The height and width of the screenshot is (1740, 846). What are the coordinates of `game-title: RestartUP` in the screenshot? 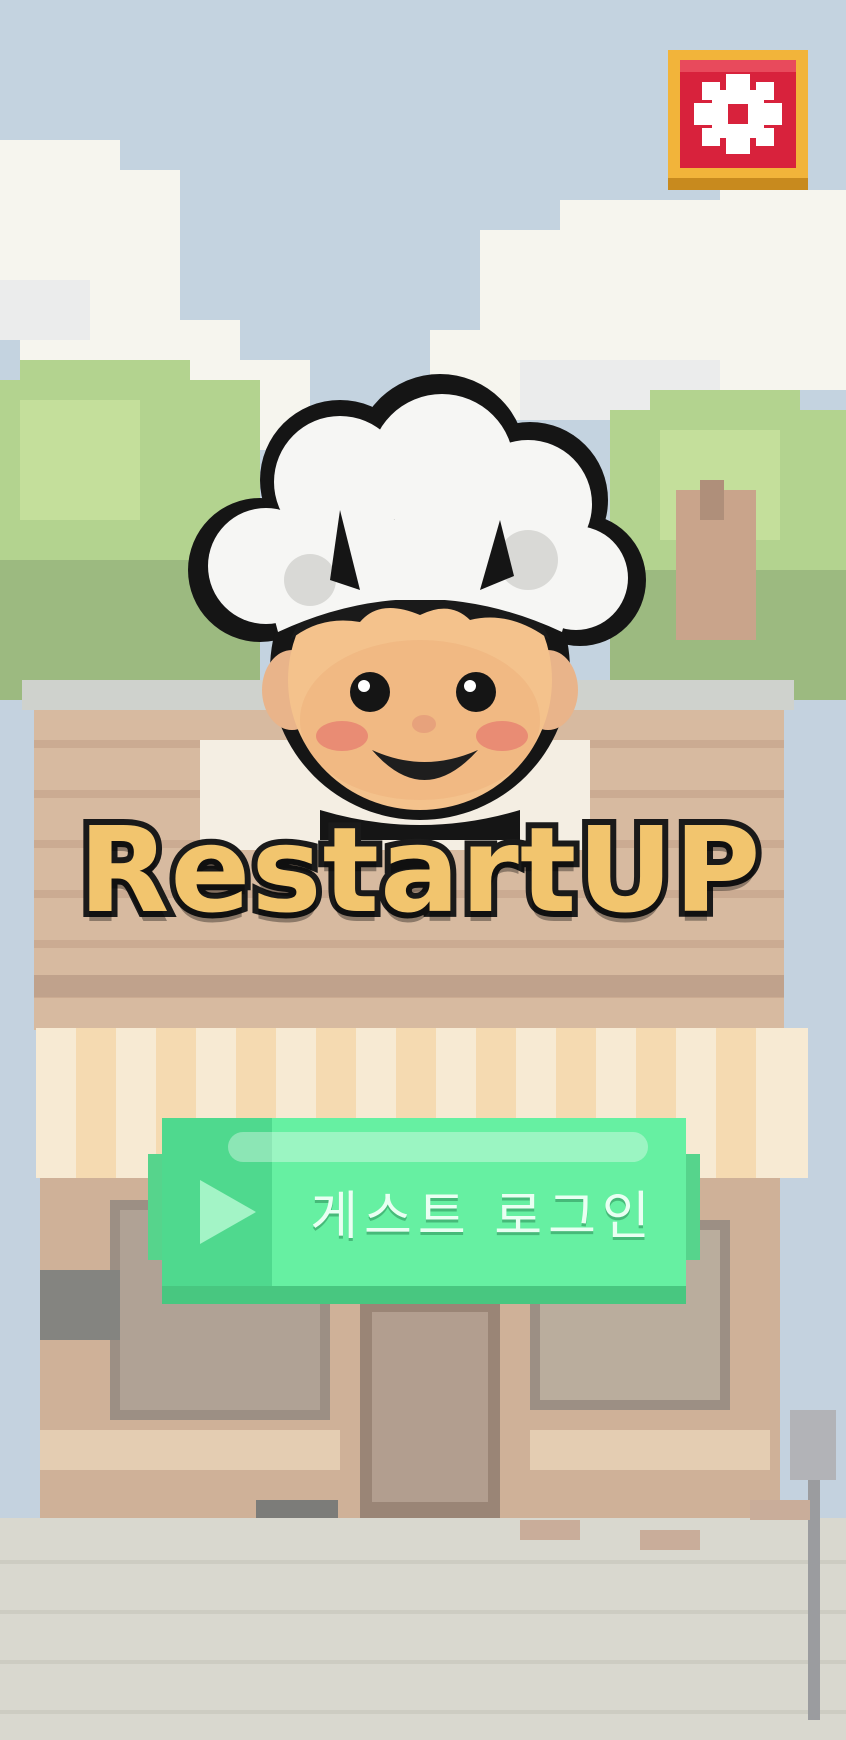 It's located at (419, 870).